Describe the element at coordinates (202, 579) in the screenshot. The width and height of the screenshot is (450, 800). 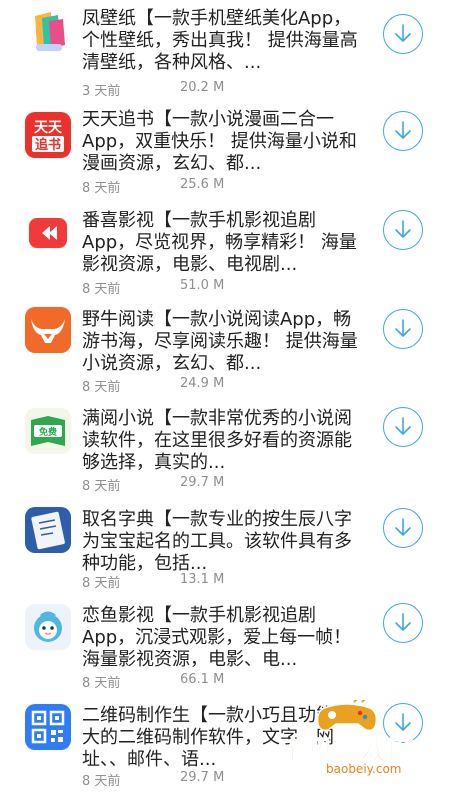
I see `file-size: 13.1 M` at that location.